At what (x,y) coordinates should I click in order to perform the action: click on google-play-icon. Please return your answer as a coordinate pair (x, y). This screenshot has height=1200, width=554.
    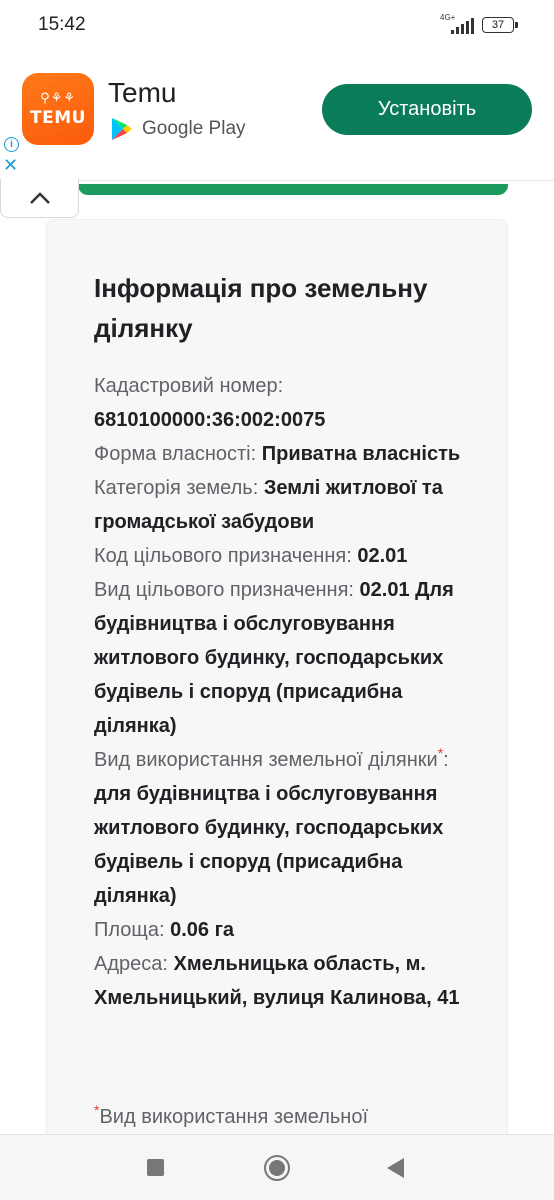
    Looking at the image, I should click on (122, 129).